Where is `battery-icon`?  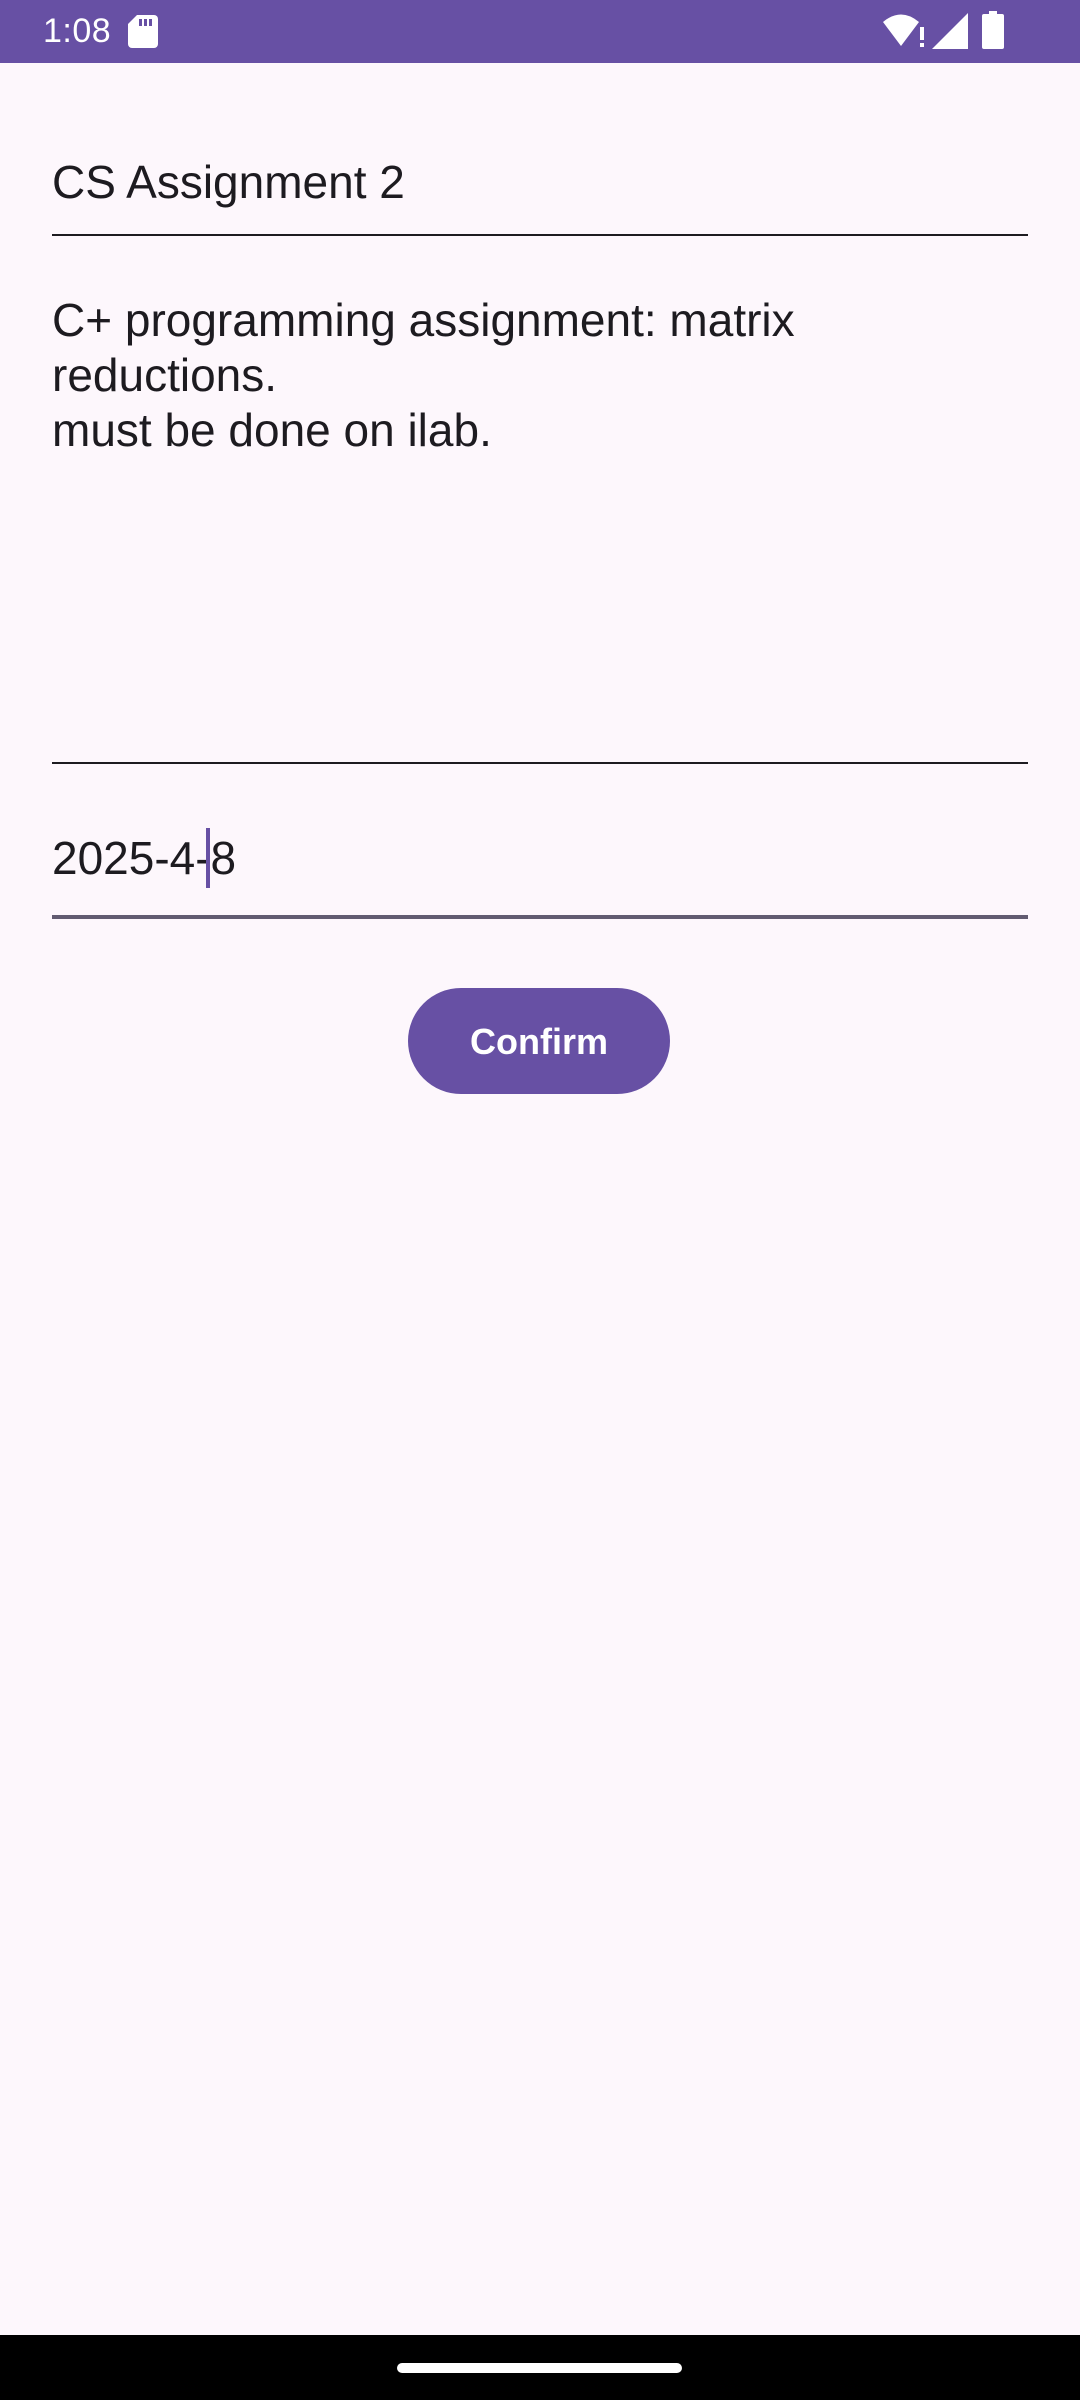 battery-icon is located at coordinates (993, 30).